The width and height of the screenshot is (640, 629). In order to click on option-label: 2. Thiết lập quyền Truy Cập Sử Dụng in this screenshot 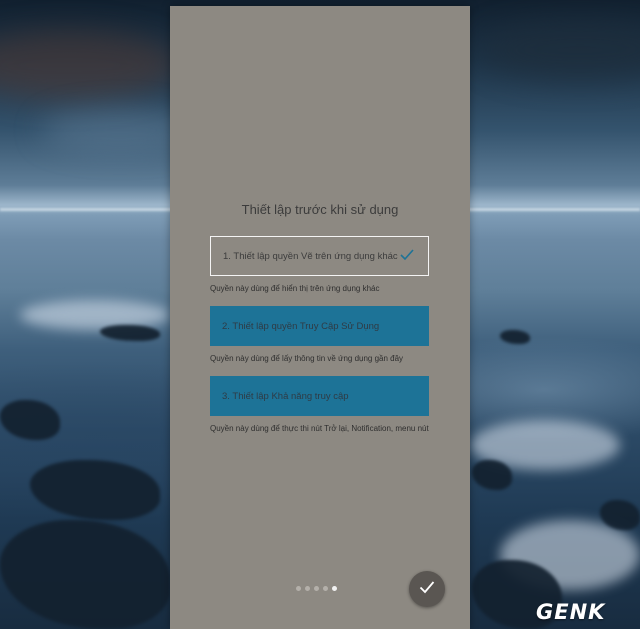, I will do `click(301, 326)`.